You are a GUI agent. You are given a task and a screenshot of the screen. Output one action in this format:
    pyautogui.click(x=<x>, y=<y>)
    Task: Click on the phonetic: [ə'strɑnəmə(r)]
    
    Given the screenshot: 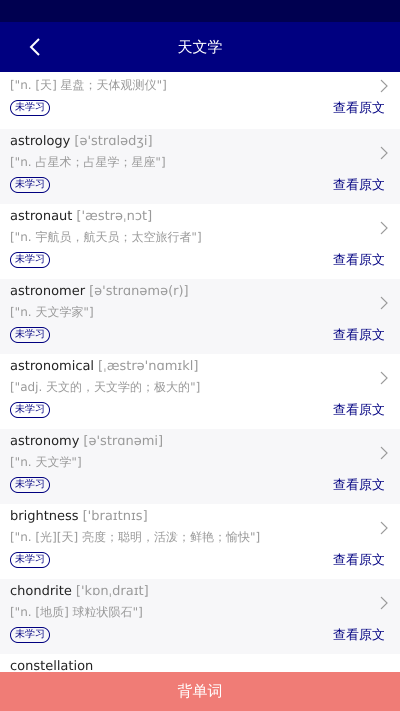 What is the action you would take?
    pyautogui.click(x=139, y=291)
    